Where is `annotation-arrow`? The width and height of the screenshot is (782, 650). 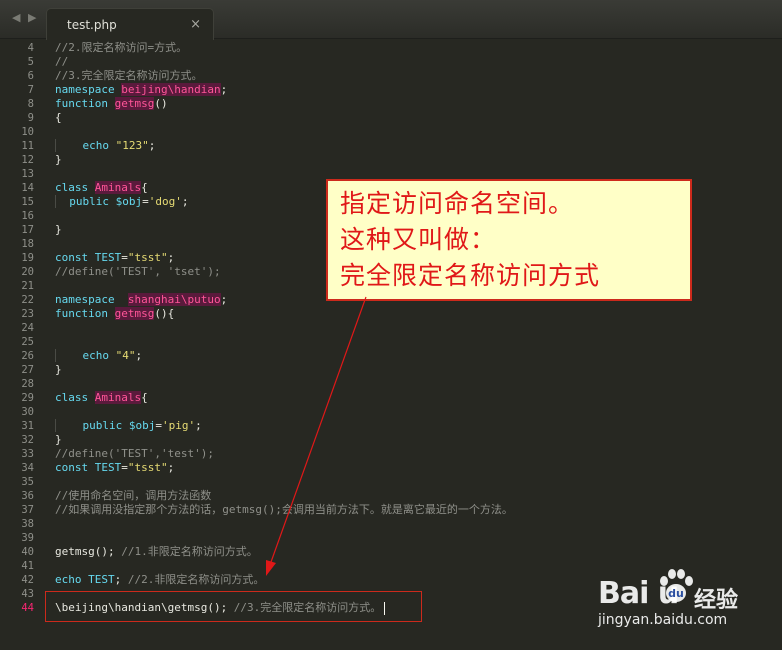
annotation-arrow is located at coordinates (316, 436).